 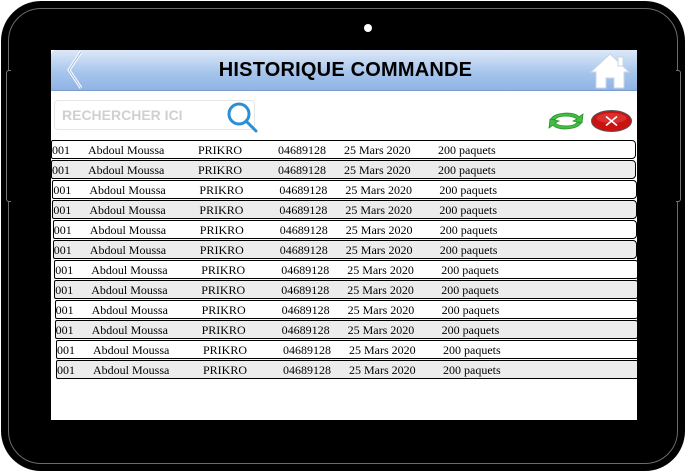 I want to click on search-box, so click(x=156, y=116).